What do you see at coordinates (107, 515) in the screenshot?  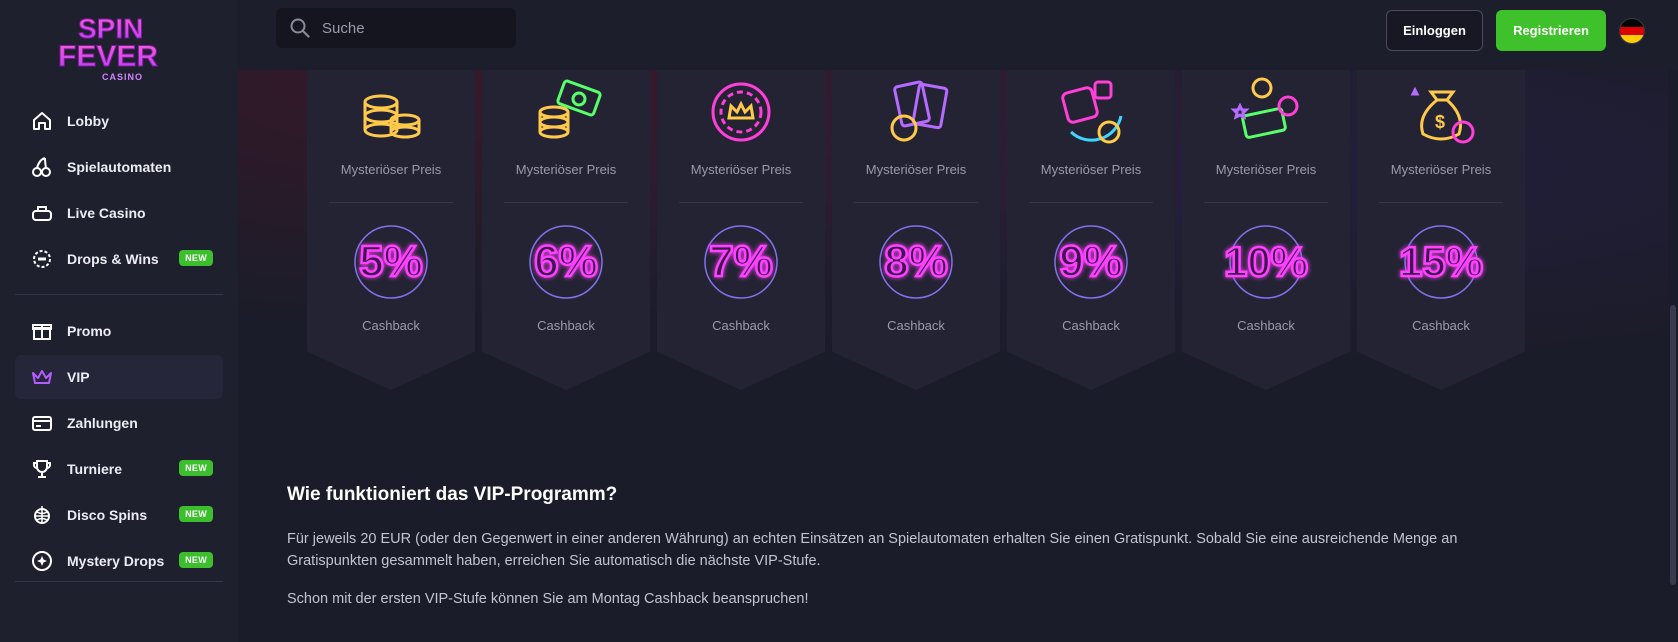 I see `sidebar-item-label: Disco Spins` at bounding box center [107, 515].